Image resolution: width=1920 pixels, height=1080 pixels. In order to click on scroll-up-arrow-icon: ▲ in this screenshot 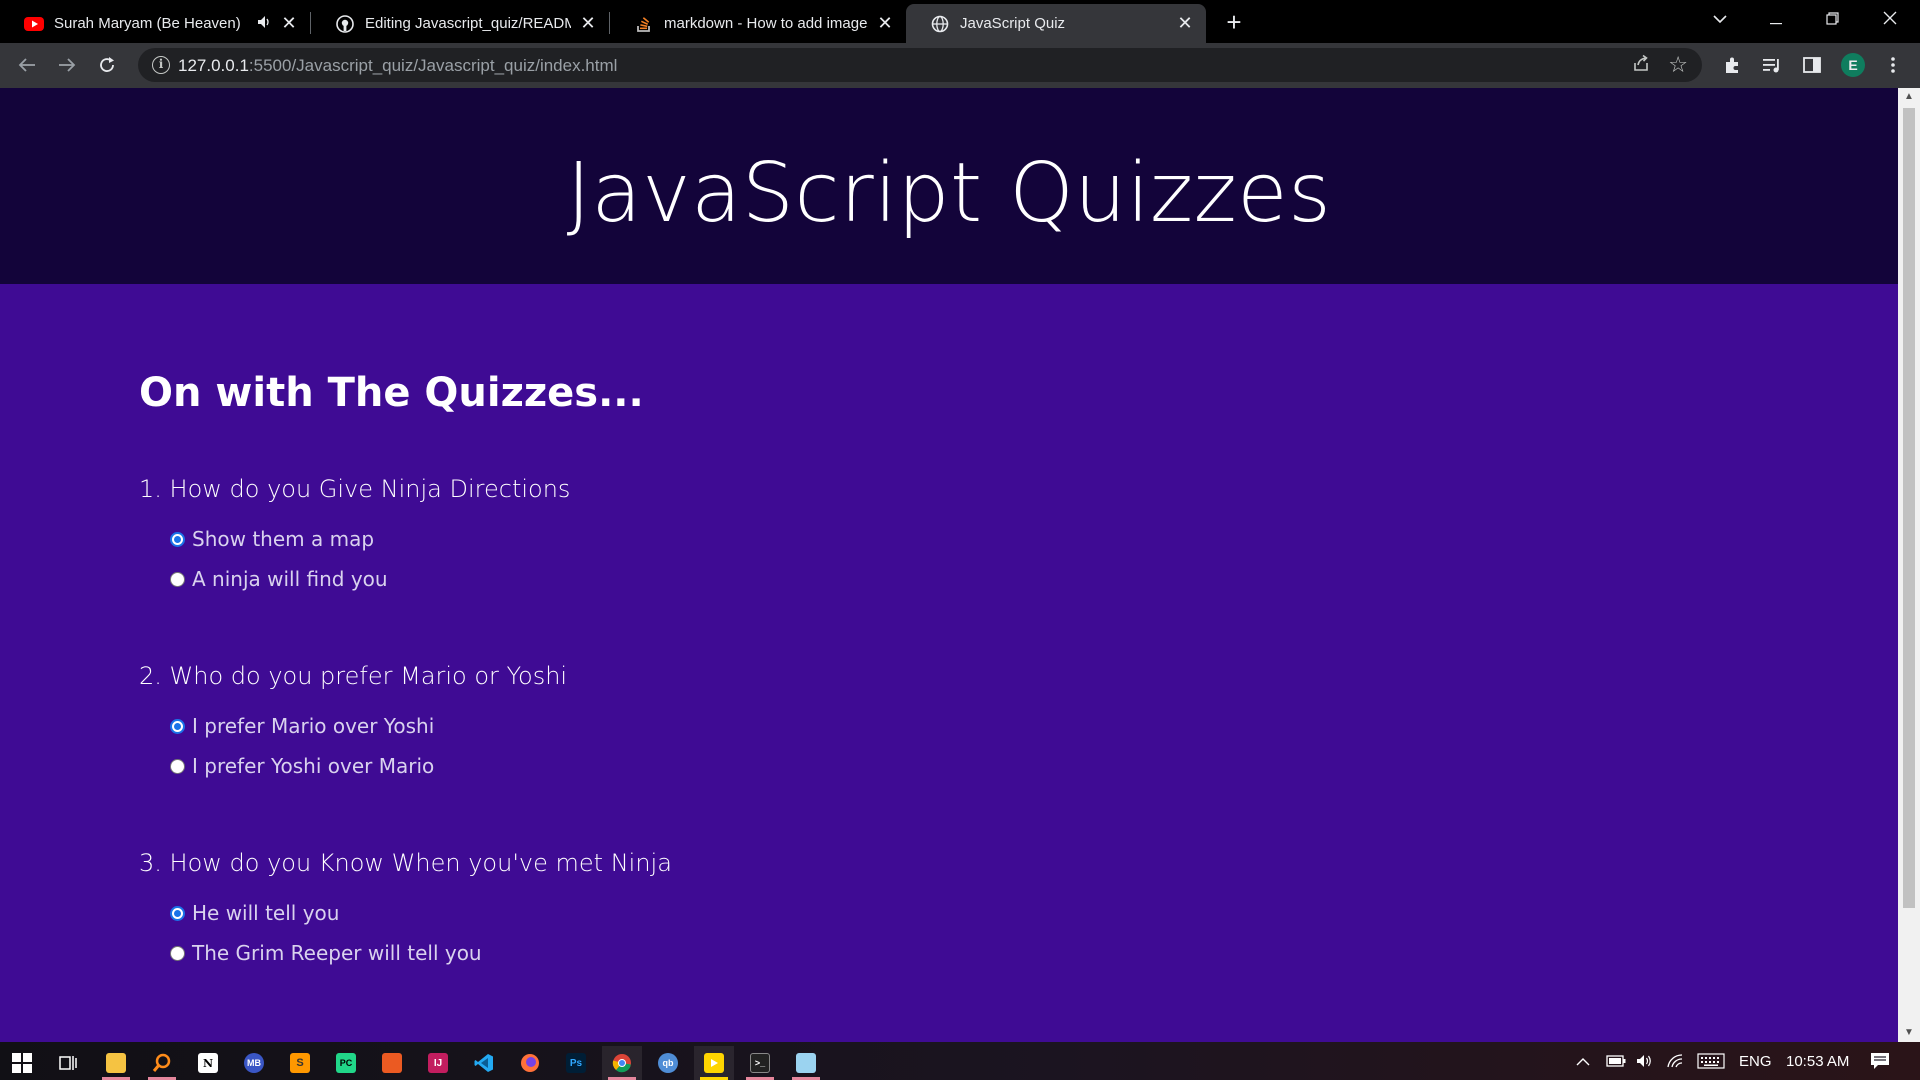, I will do `click(1909, 97)`.